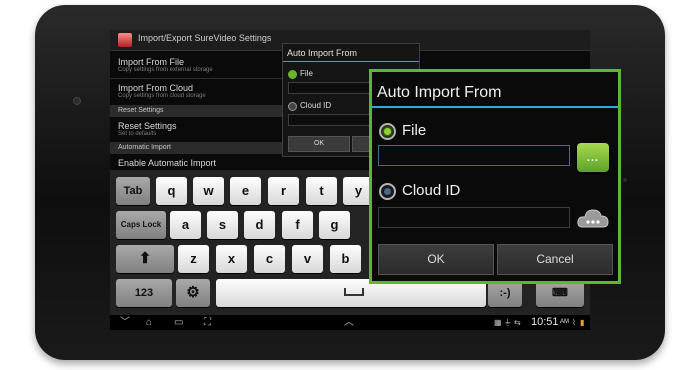  What do you see at coordinates (582, 322) in the screenshot?
I see `battery-icon: ▮` at bounding box center [582, 322].